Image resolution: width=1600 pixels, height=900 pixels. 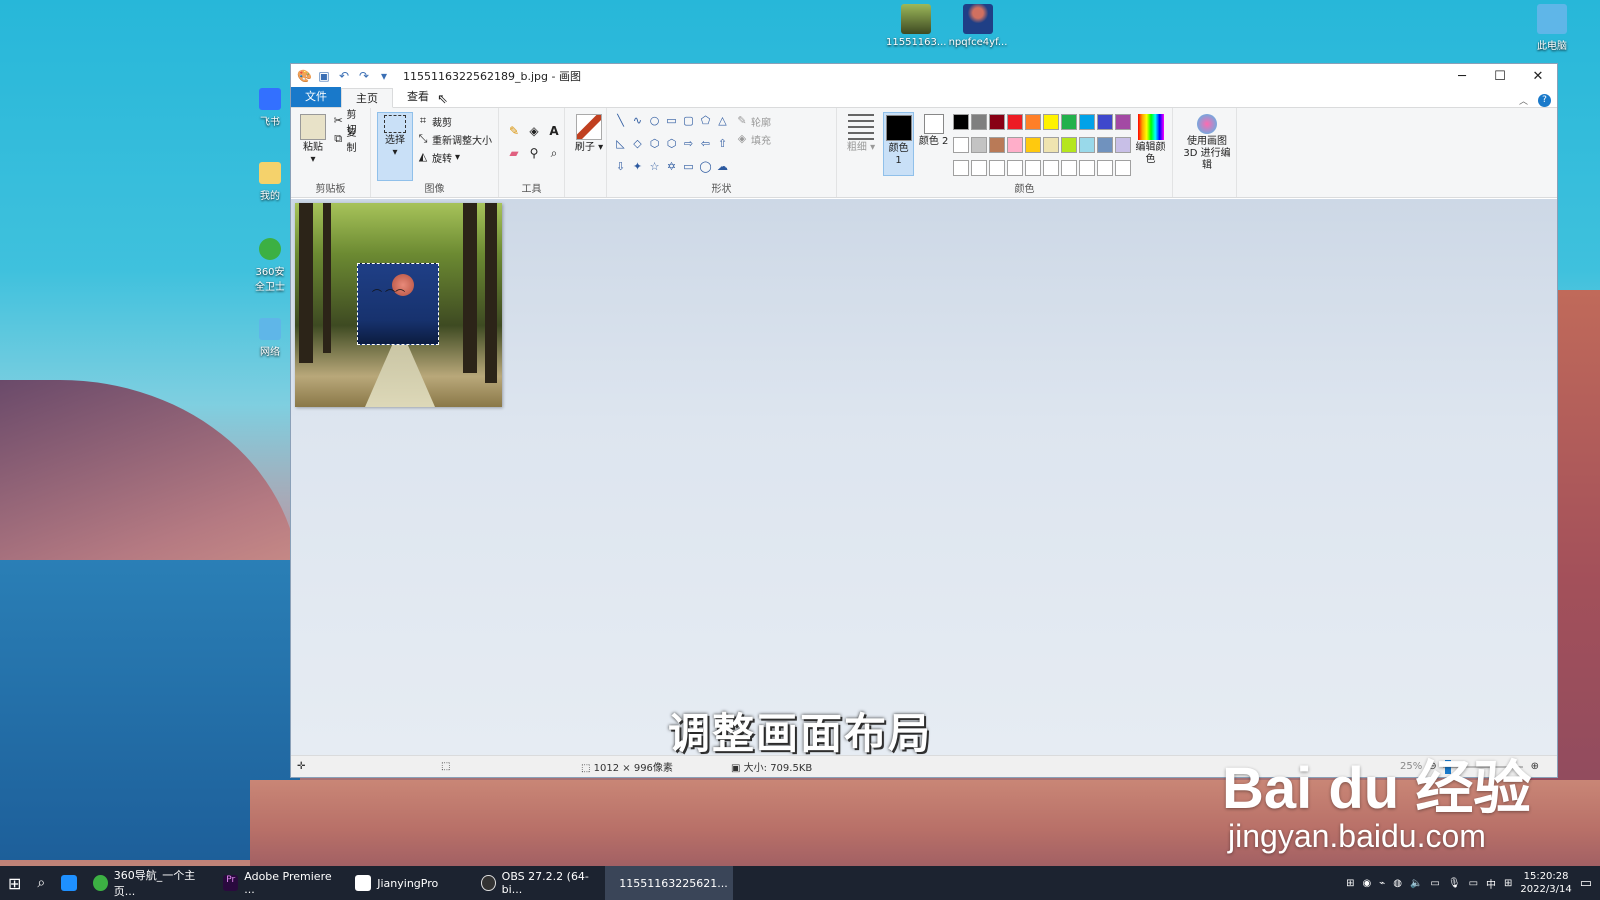 I want to click on rounded-rect-shape-icon: ▢, so click(x=688, y=124).